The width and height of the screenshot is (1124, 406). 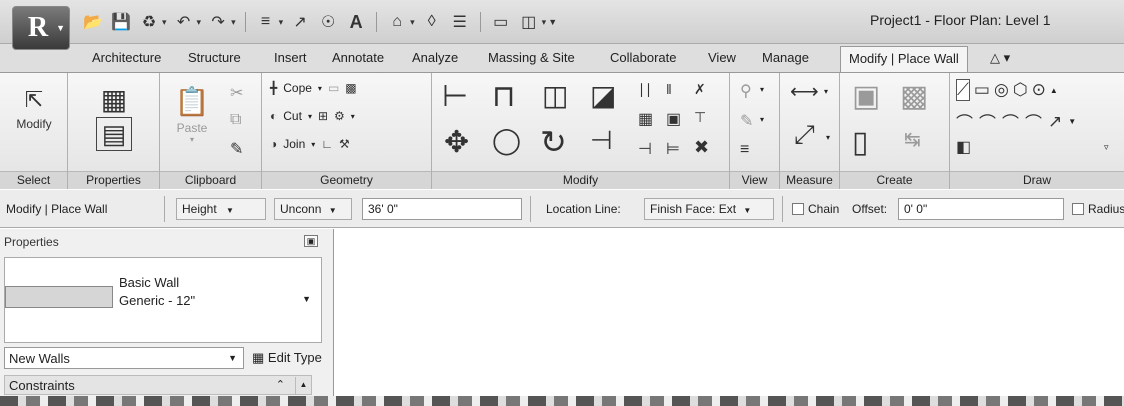 I want to click on hammer-icon: ⚒, so click(x=344, y=144).